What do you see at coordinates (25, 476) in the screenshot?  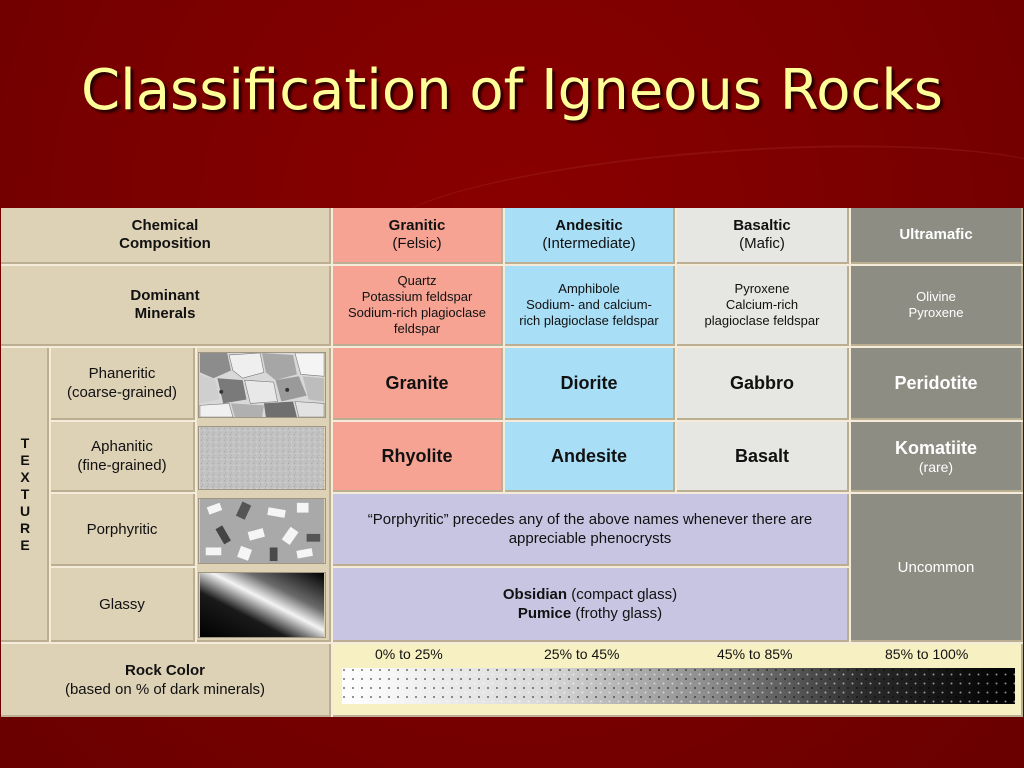 I see `texture-letter-2: X` at bounding box center [25, 476].